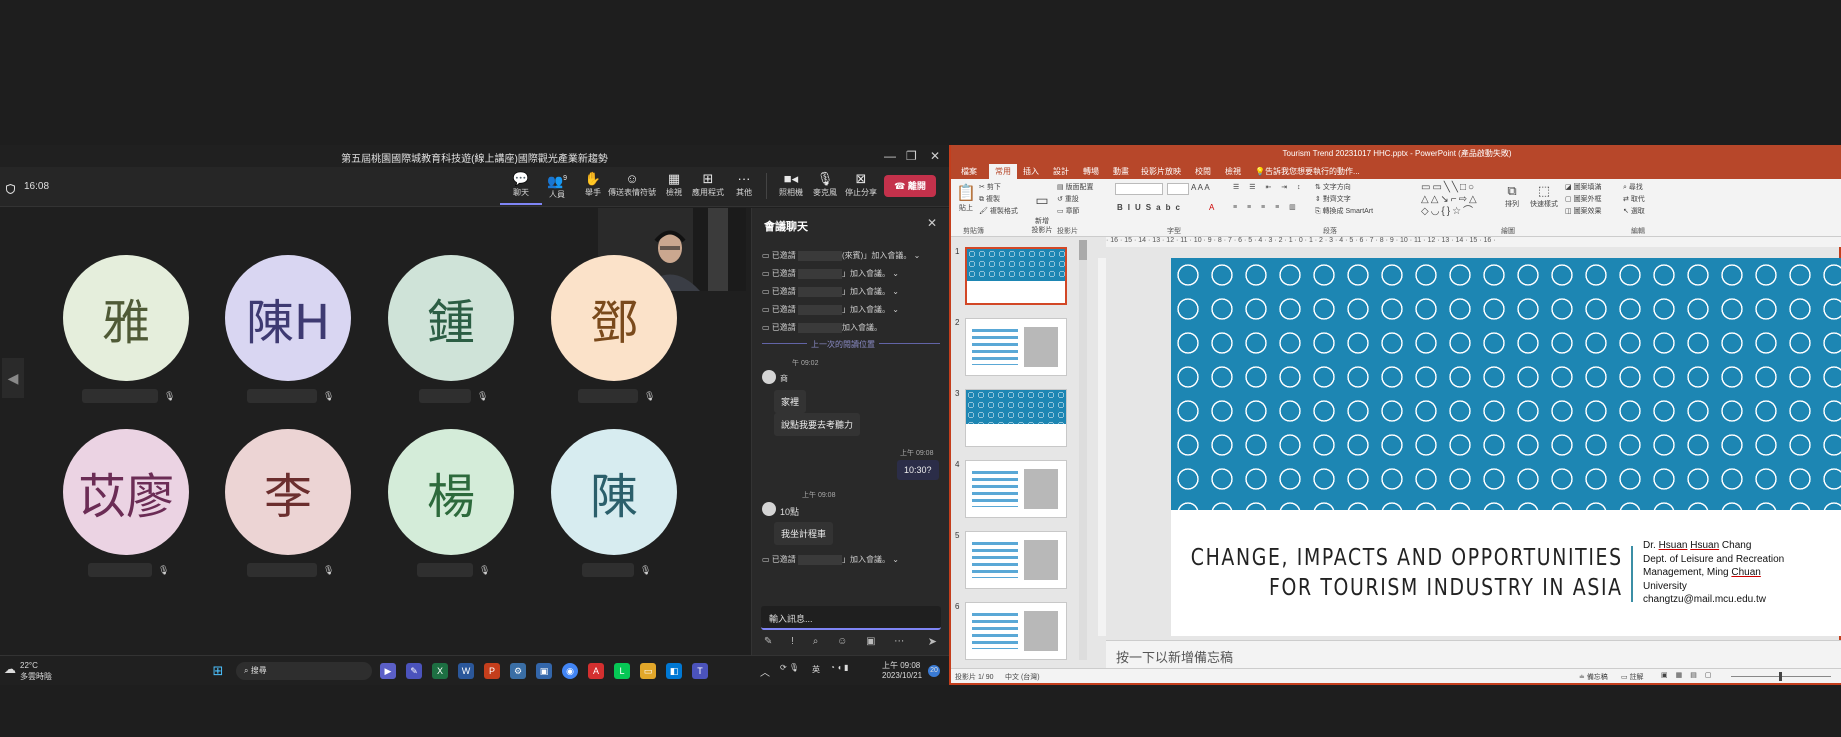 Image resolution: width=1841 pixels, height=737 pixels. I want to click on pdf-reader-icon: A, so click(596, 671).